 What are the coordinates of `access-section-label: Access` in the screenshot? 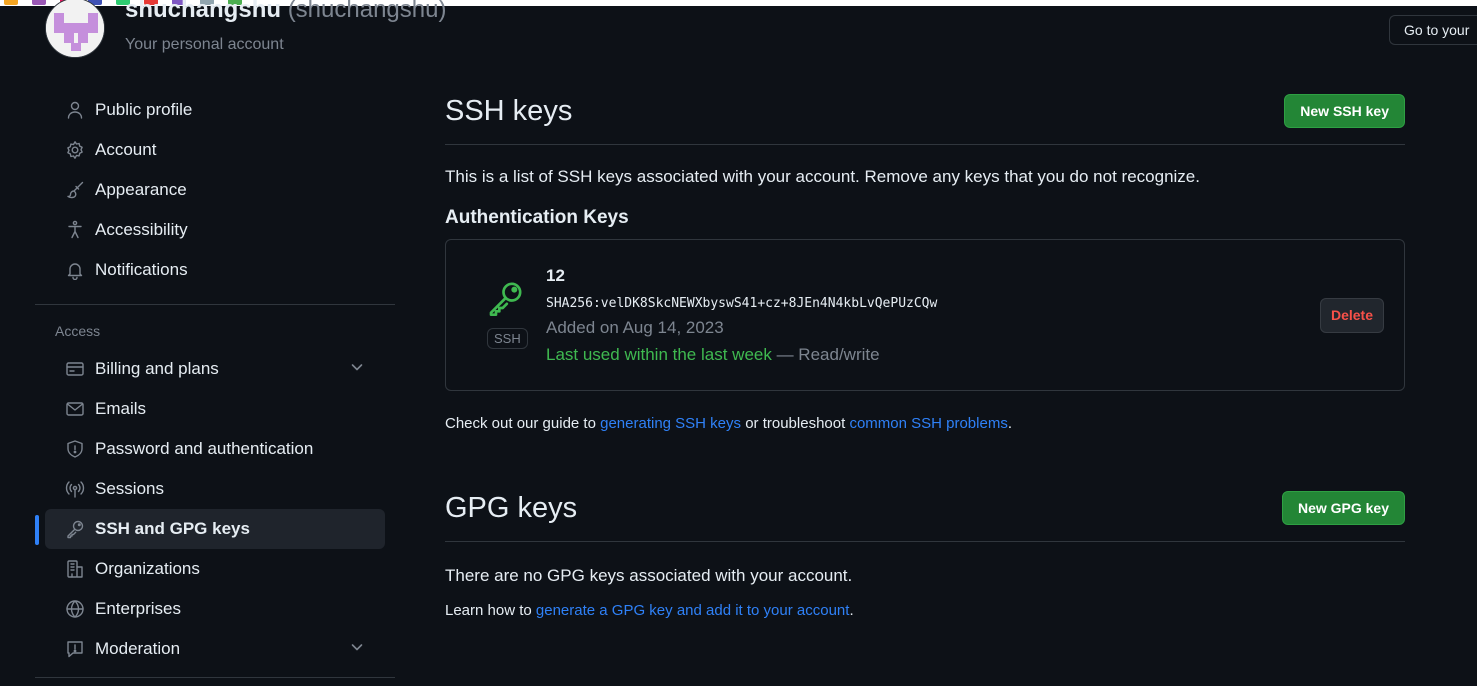 It's located at (78, 331).